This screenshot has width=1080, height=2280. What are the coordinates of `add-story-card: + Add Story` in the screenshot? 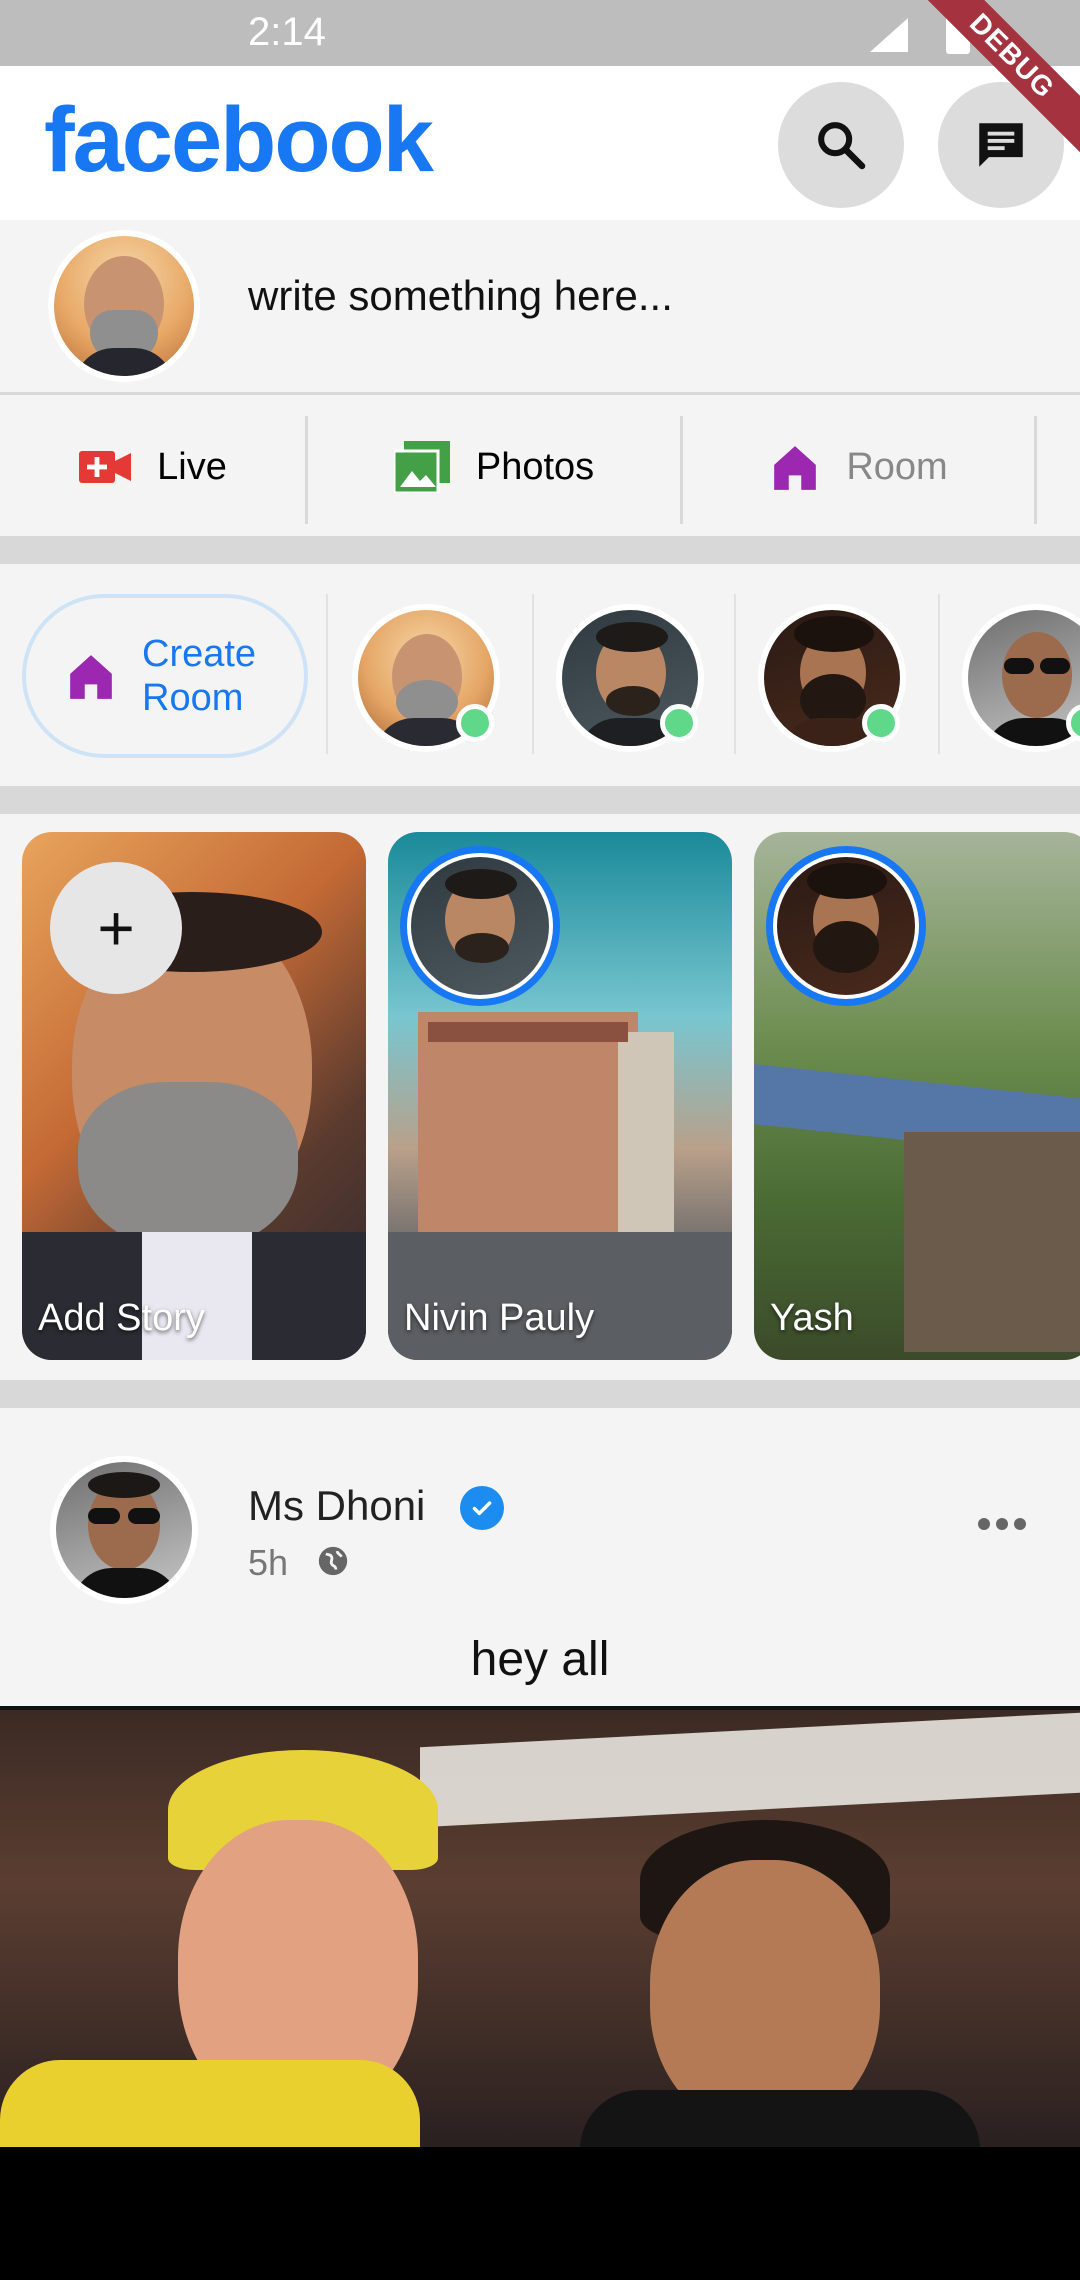 It's located at (194, 1096).